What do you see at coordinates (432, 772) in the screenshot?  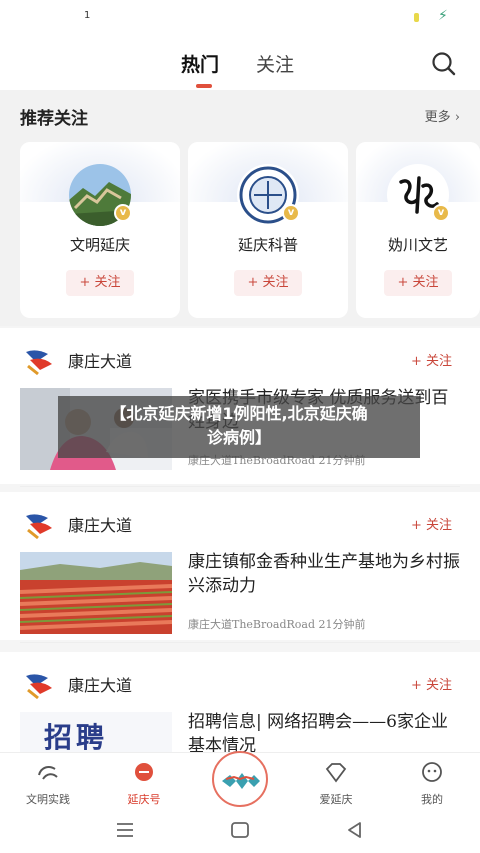 I see `profile-icon` at bounding box center [432, 772].